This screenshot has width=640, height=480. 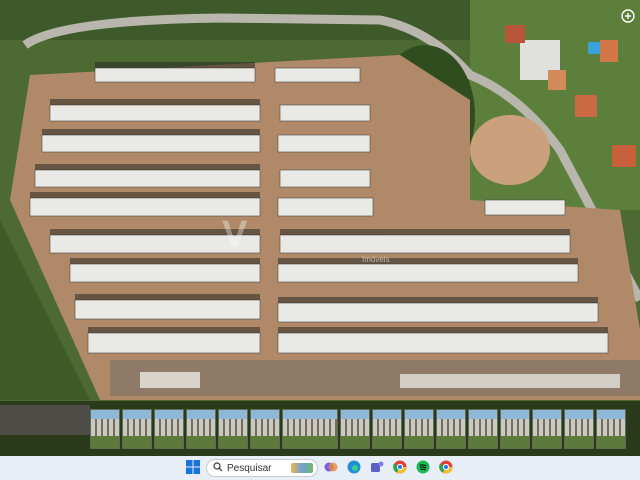 I want to click on thumbnail-strip, so click(x=320, y=428).